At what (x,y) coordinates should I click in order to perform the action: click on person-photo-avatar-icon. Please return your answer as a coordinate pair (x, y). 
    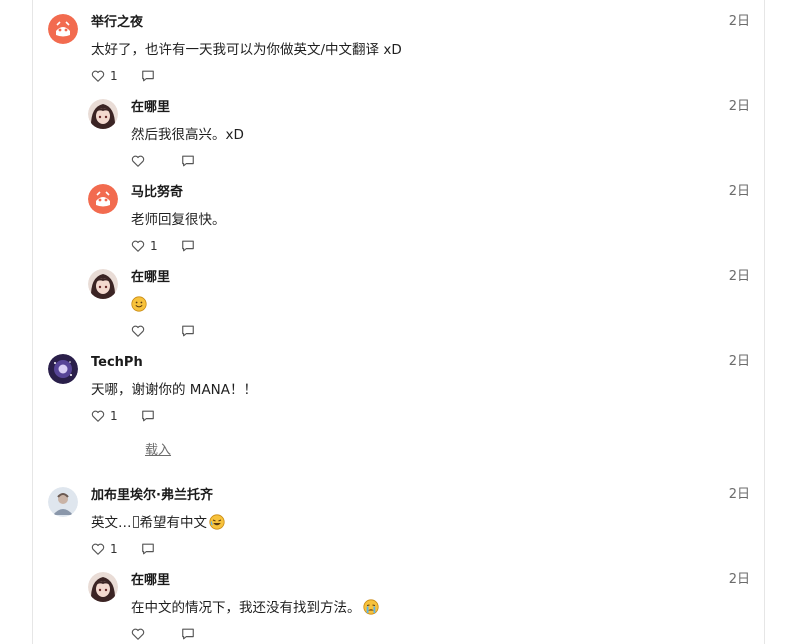
    Looking at the image, I should click on (63, 502).